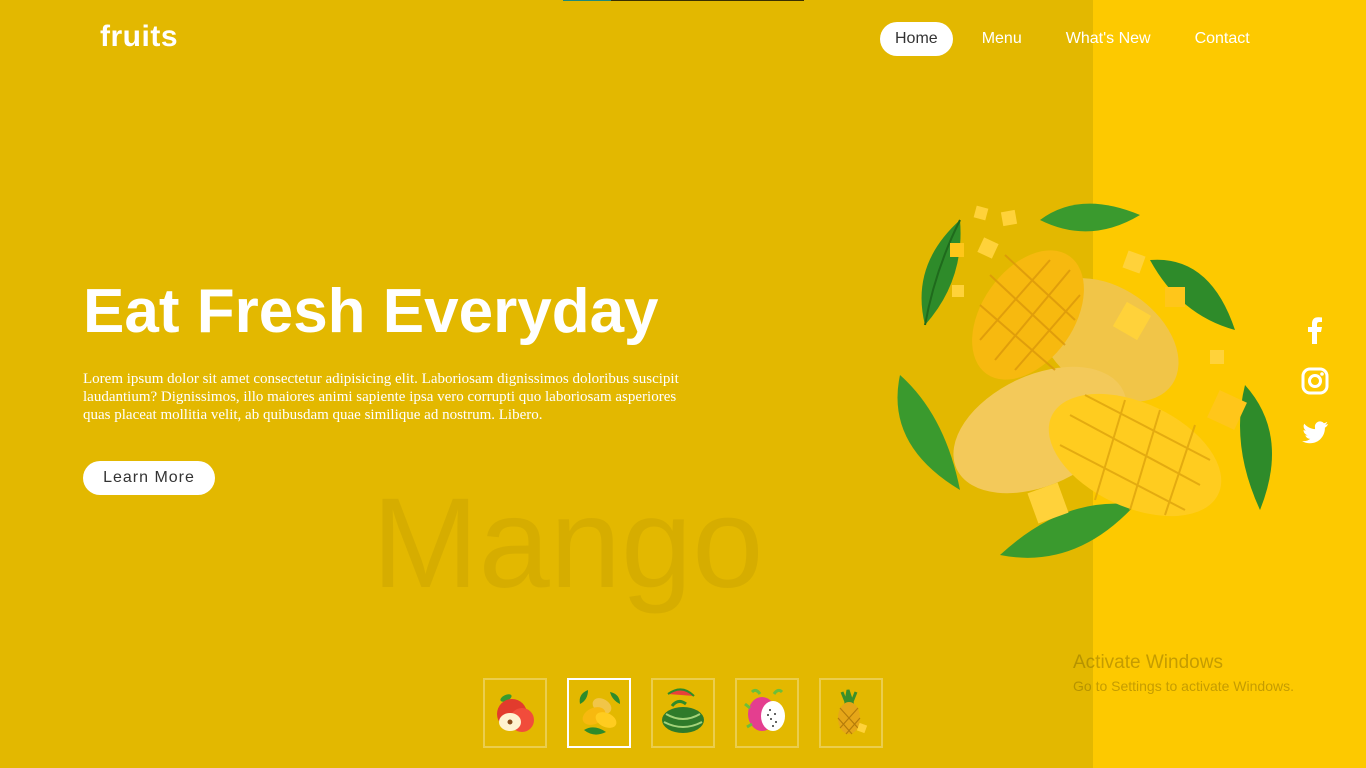 The width and height of the screenshot is (1366, 768). Describe the element at coordinates (683, 713) in the screenshot. I see `thumb-watermelon` at that location.